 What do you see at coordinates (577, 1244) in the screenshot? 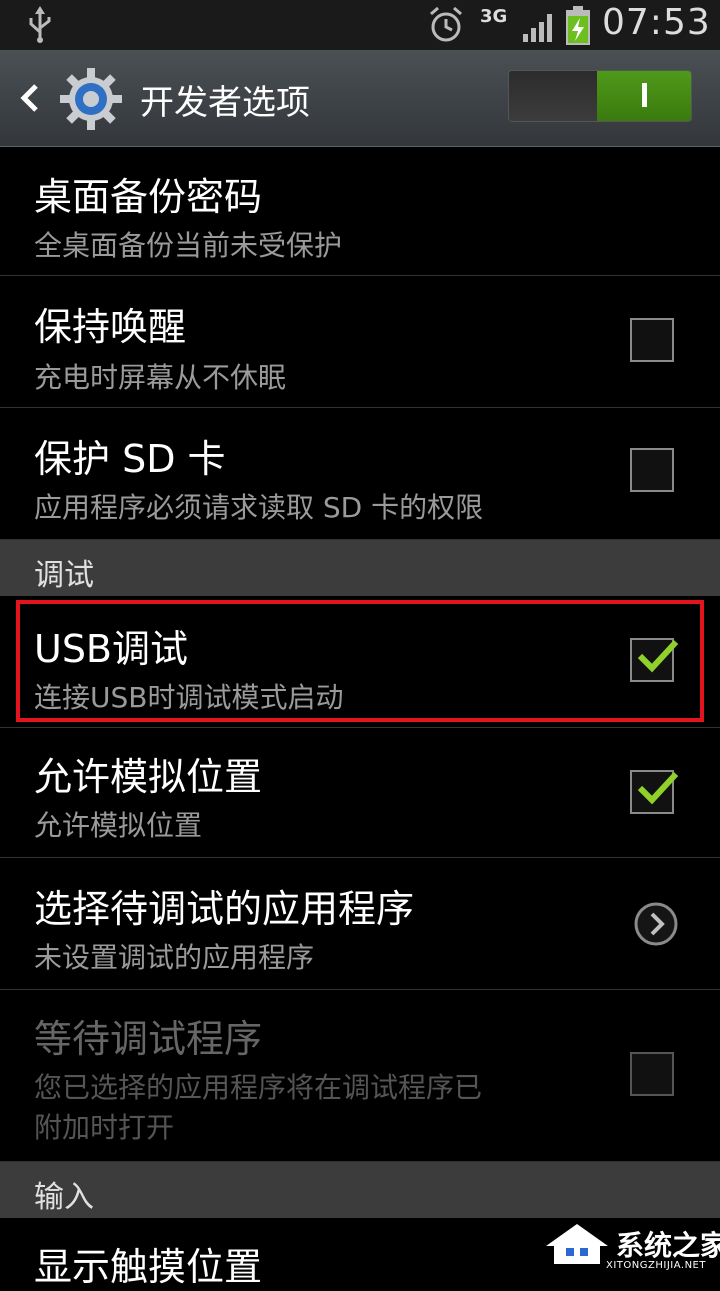
I see `house-logo-icon` at bounding box center [577, 1244].